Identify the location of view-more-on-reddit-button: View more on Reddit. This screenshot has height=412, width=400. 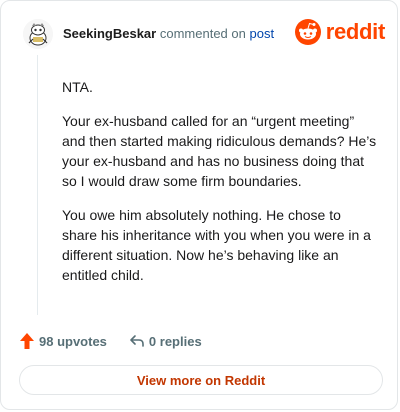
(201, 380).